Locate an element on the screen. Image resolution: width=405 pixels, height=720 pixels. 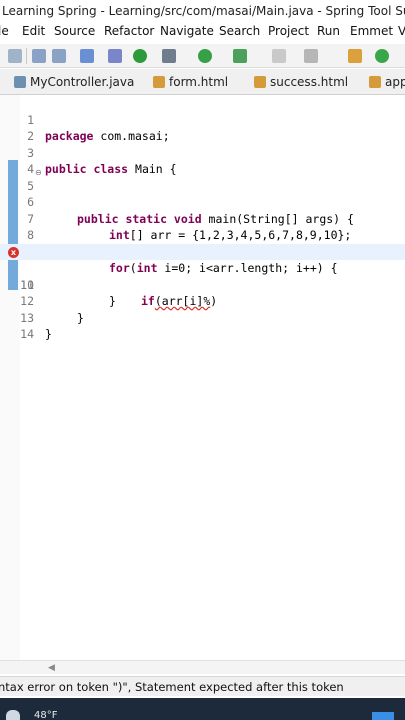
weather-icon is located at coordinates (13, 715).